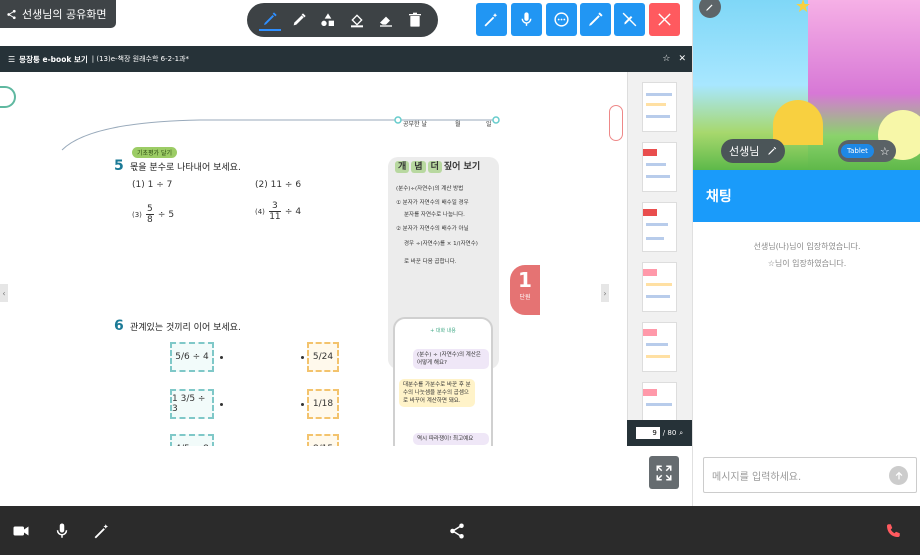  Describe the element at coordinates (430, 189) in the screenshot. I see `concept-line-1: (분수)÷(자연수)의 계산 방법` at that location.